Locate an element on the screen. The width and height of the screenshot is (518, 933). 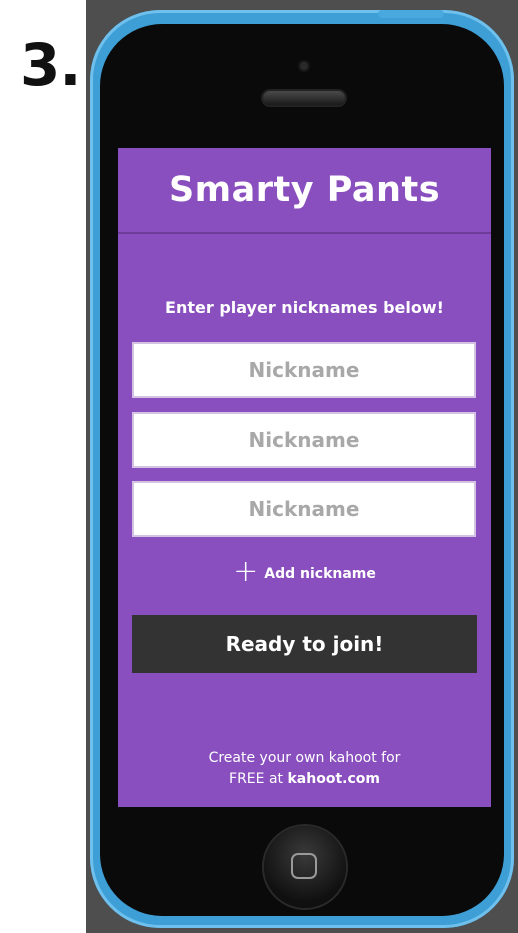
speaker-grill is located at coordinates (304, 98).